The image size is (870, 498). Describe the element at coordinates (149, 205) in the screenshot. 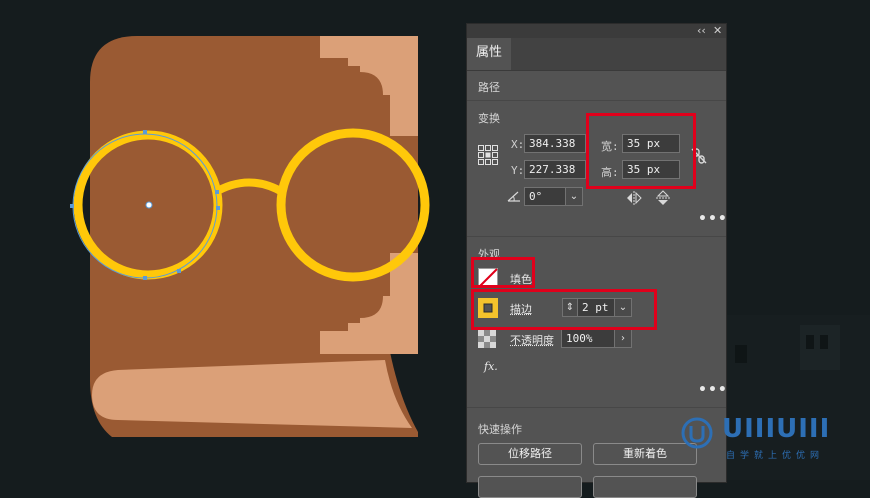

I see `center-point` at that location.